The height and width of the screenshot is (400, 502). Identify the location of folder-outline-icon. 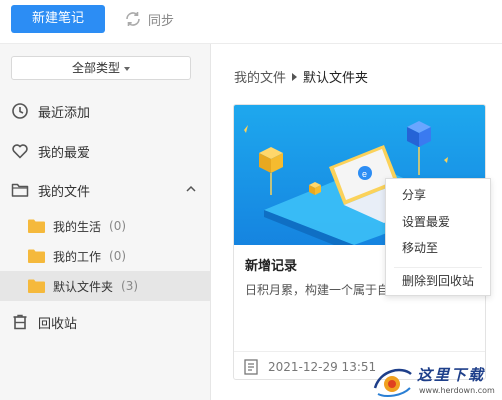
(20, 190).